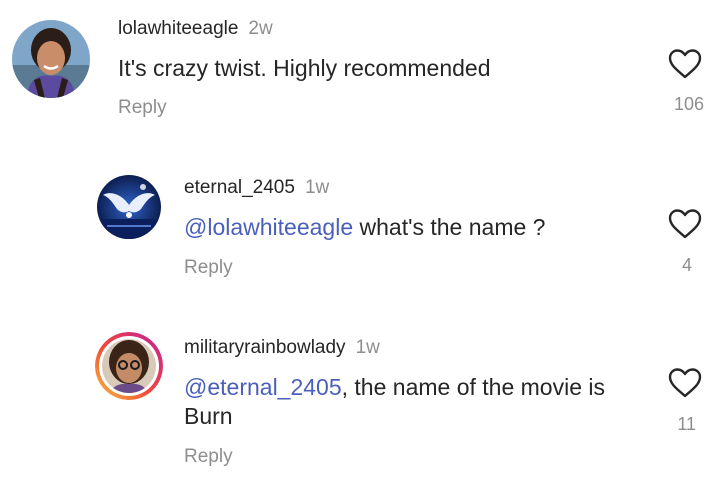 The width and height of the screenshot is (720, 484). I want to click on comment-meta: lolawhiteeagle 2w, so click(195, 29).